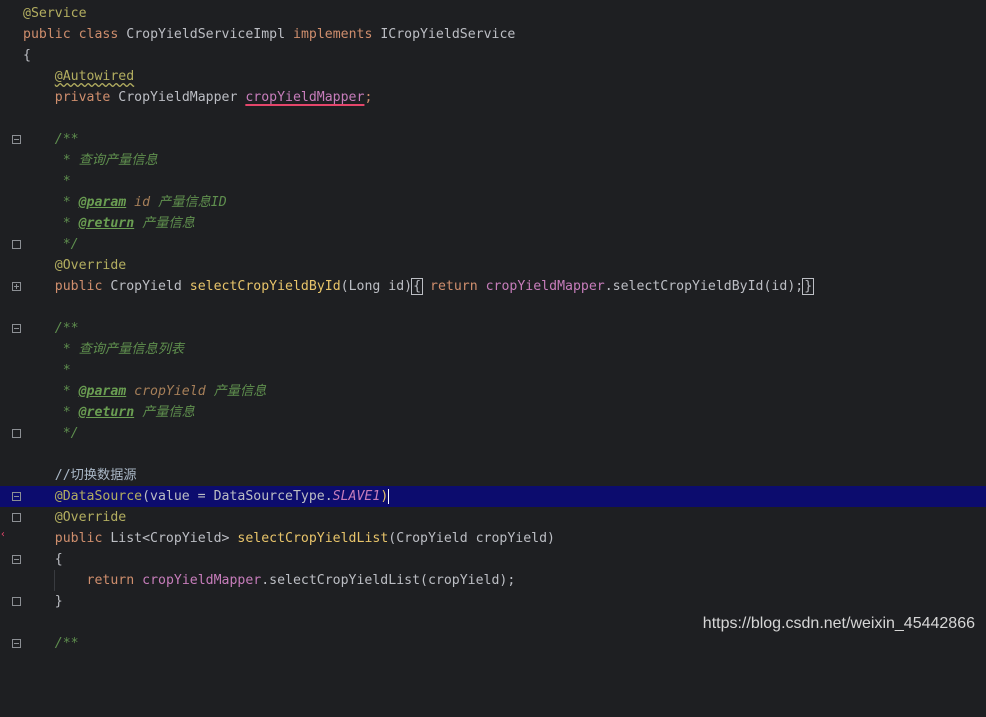 The image size is (986, 717). What do you see at coordinates (106, 160) in the screenshot?
I see `comment: * 查询产量信息` at bounding box center [106, 160].